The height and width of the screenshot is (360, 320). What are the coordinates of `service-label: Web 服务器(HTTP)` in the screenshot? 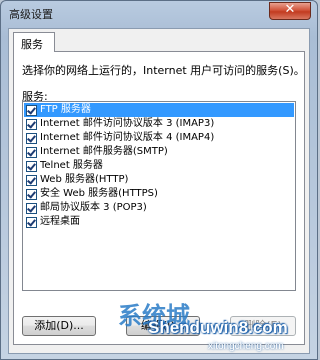 It's located at (84, 179).